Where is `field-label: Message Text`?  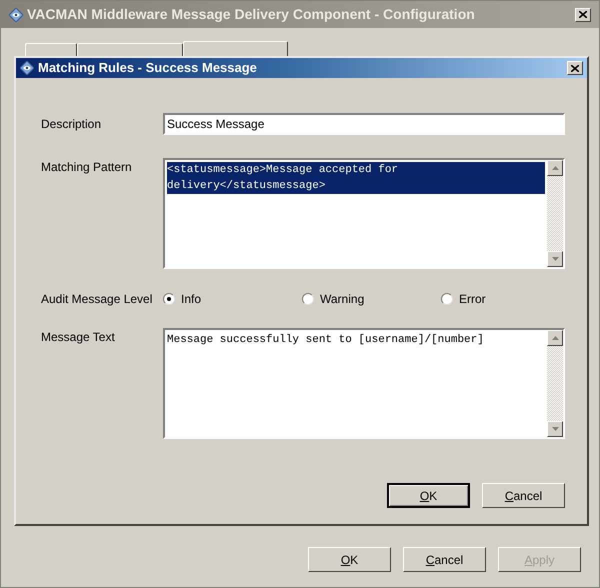 field-label: Message Text is located at coordinates (78, 337).